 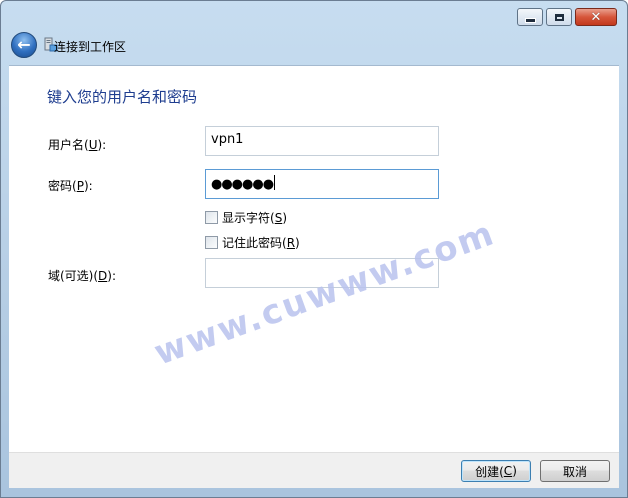 What do you see at coordinates (242, 184) in the screenshot?
I see `password-value: ●●●●●●` at bounding box center [242, 184].